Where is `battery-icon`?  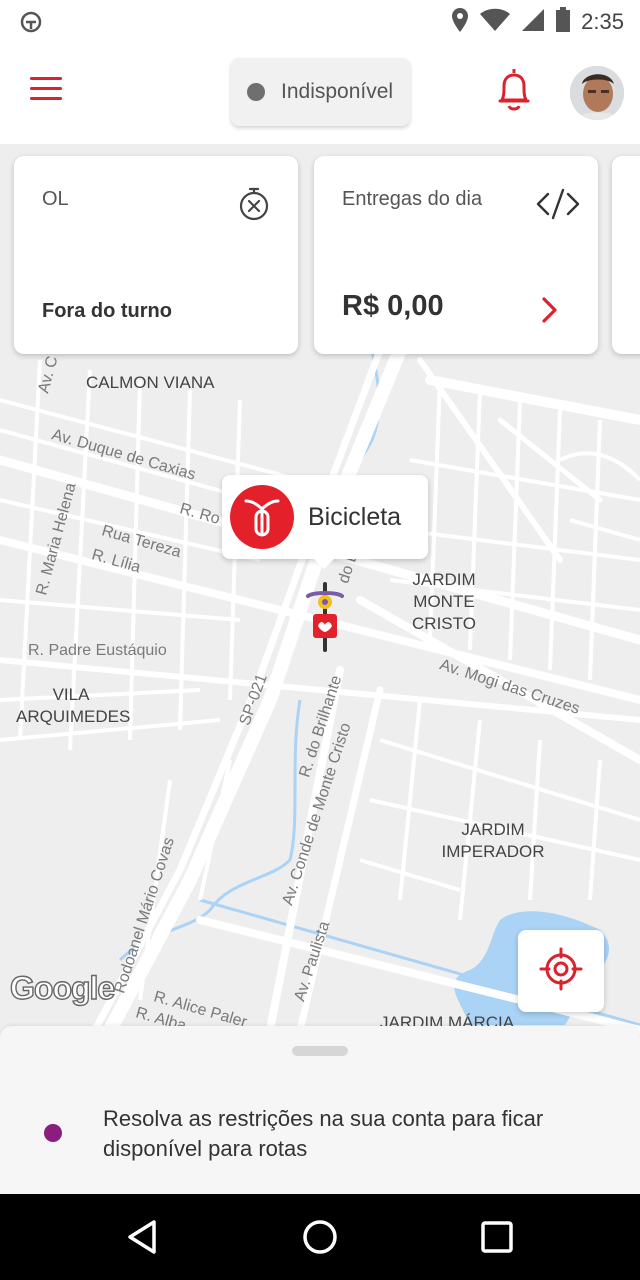 battery-icon is located at coordinates (563, 22).